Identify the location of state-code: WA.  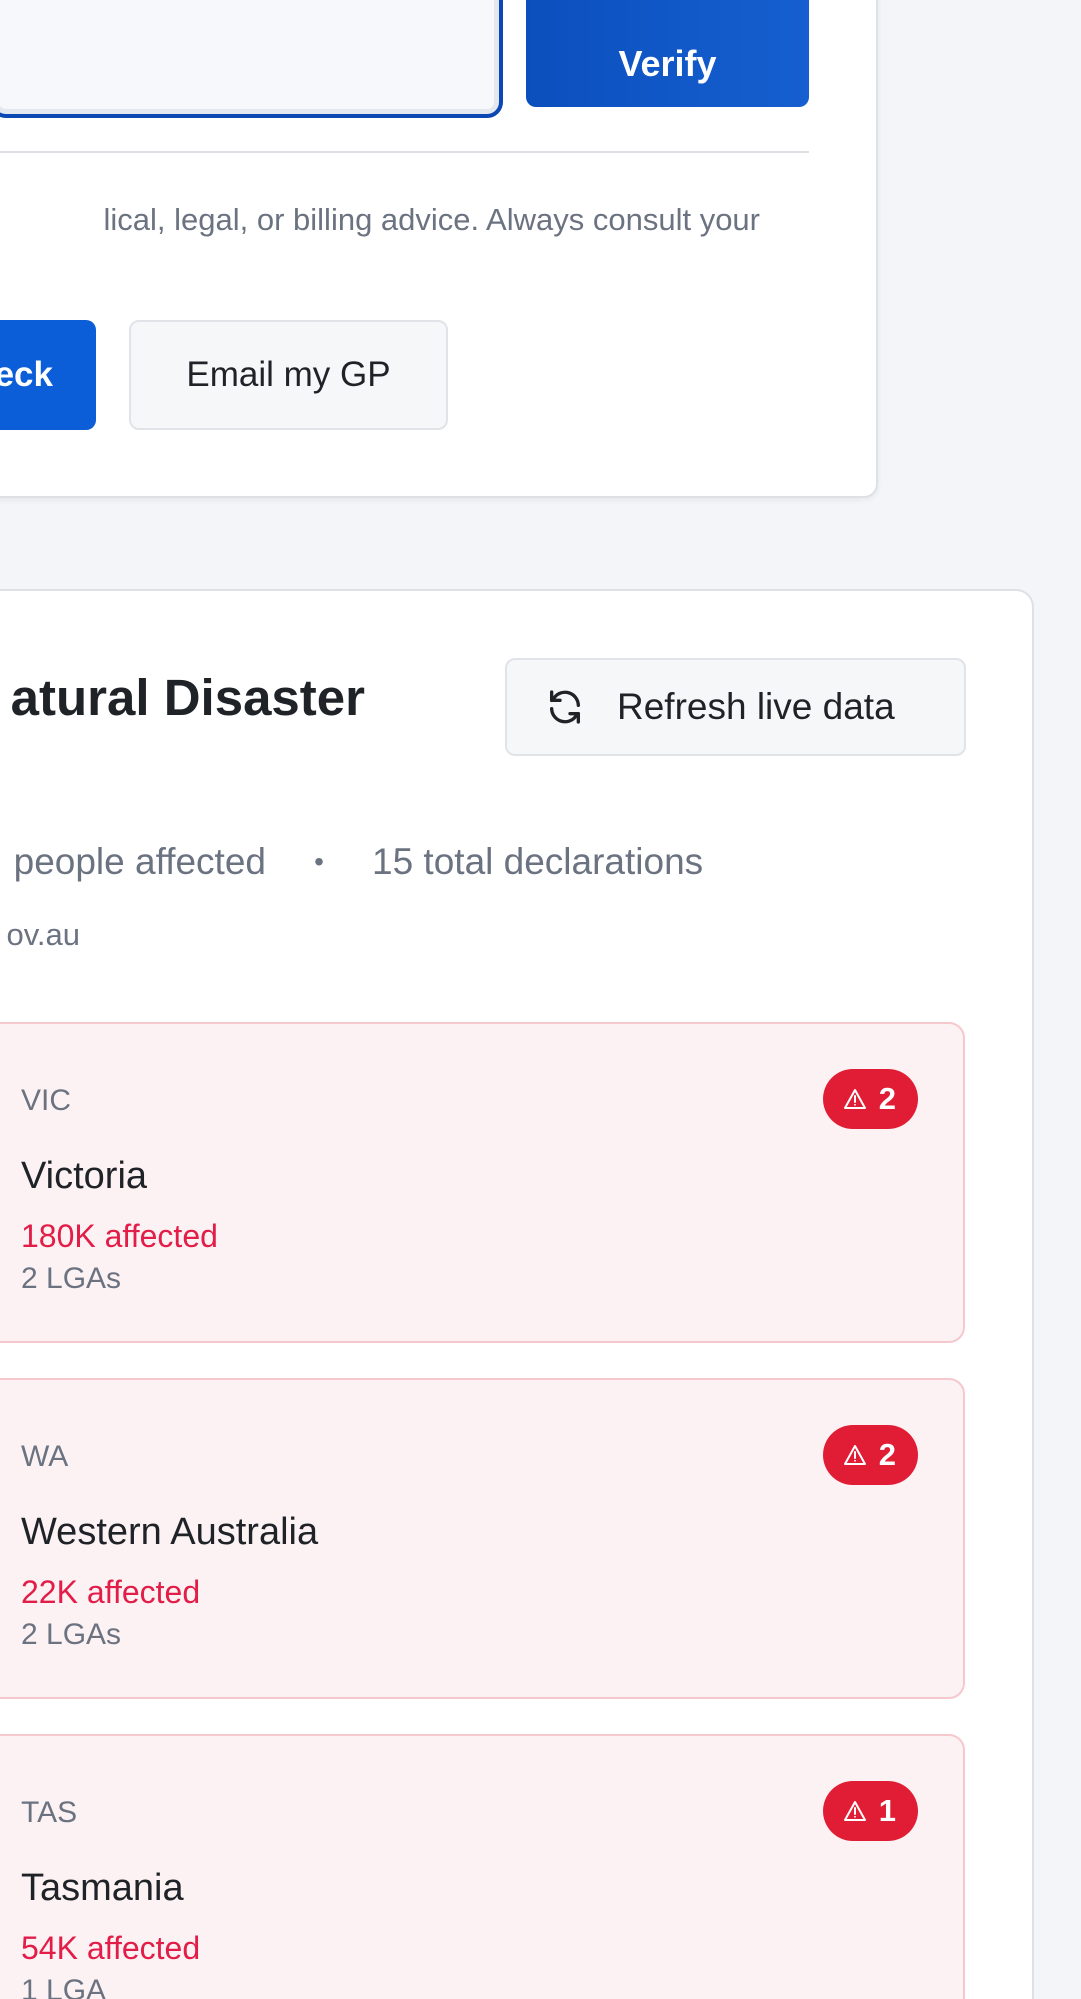
(45, 1456).